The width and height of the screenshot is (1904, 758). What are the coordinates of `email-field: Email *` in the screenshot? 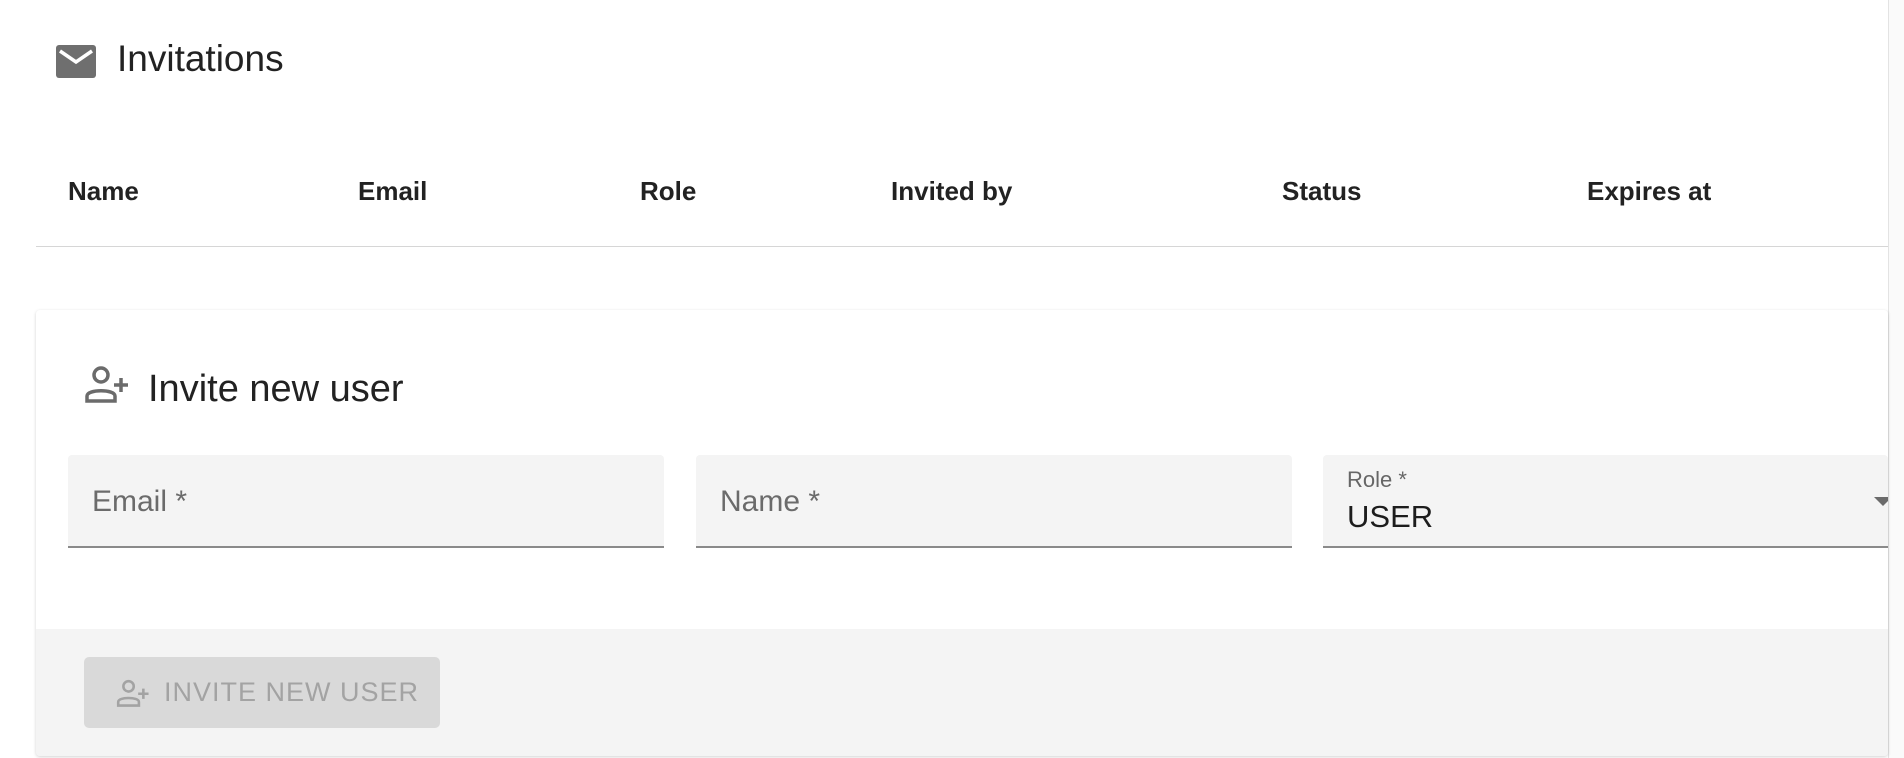 It's located at (366, 501).